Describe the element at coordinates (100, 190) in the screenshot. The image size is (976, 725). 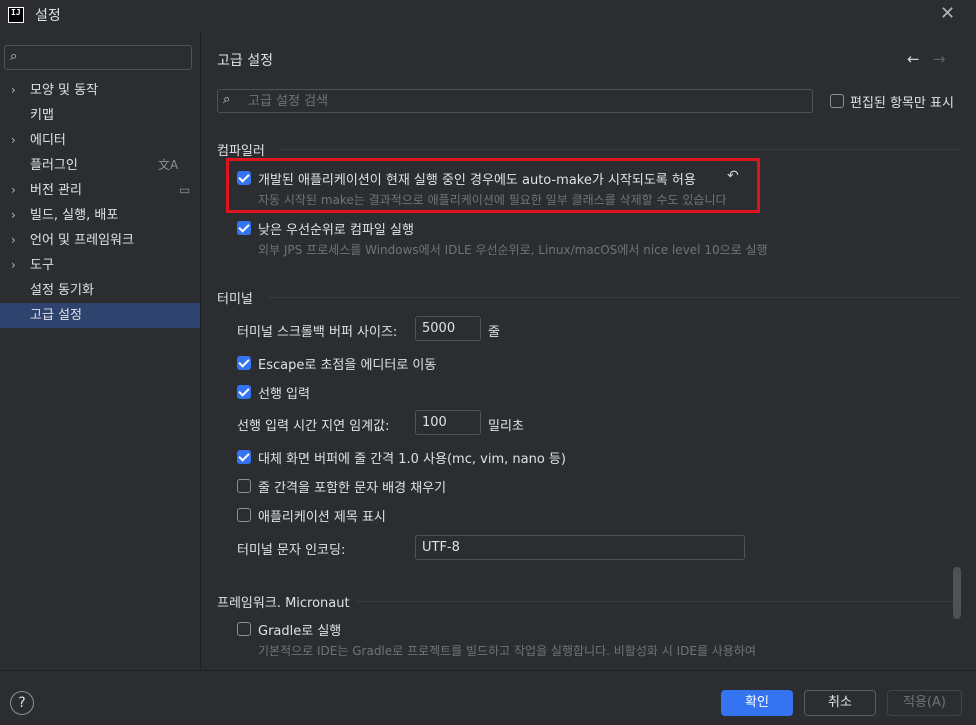
I see `sidebar-item-vcs: › 버전 관리 ▭` at that location.